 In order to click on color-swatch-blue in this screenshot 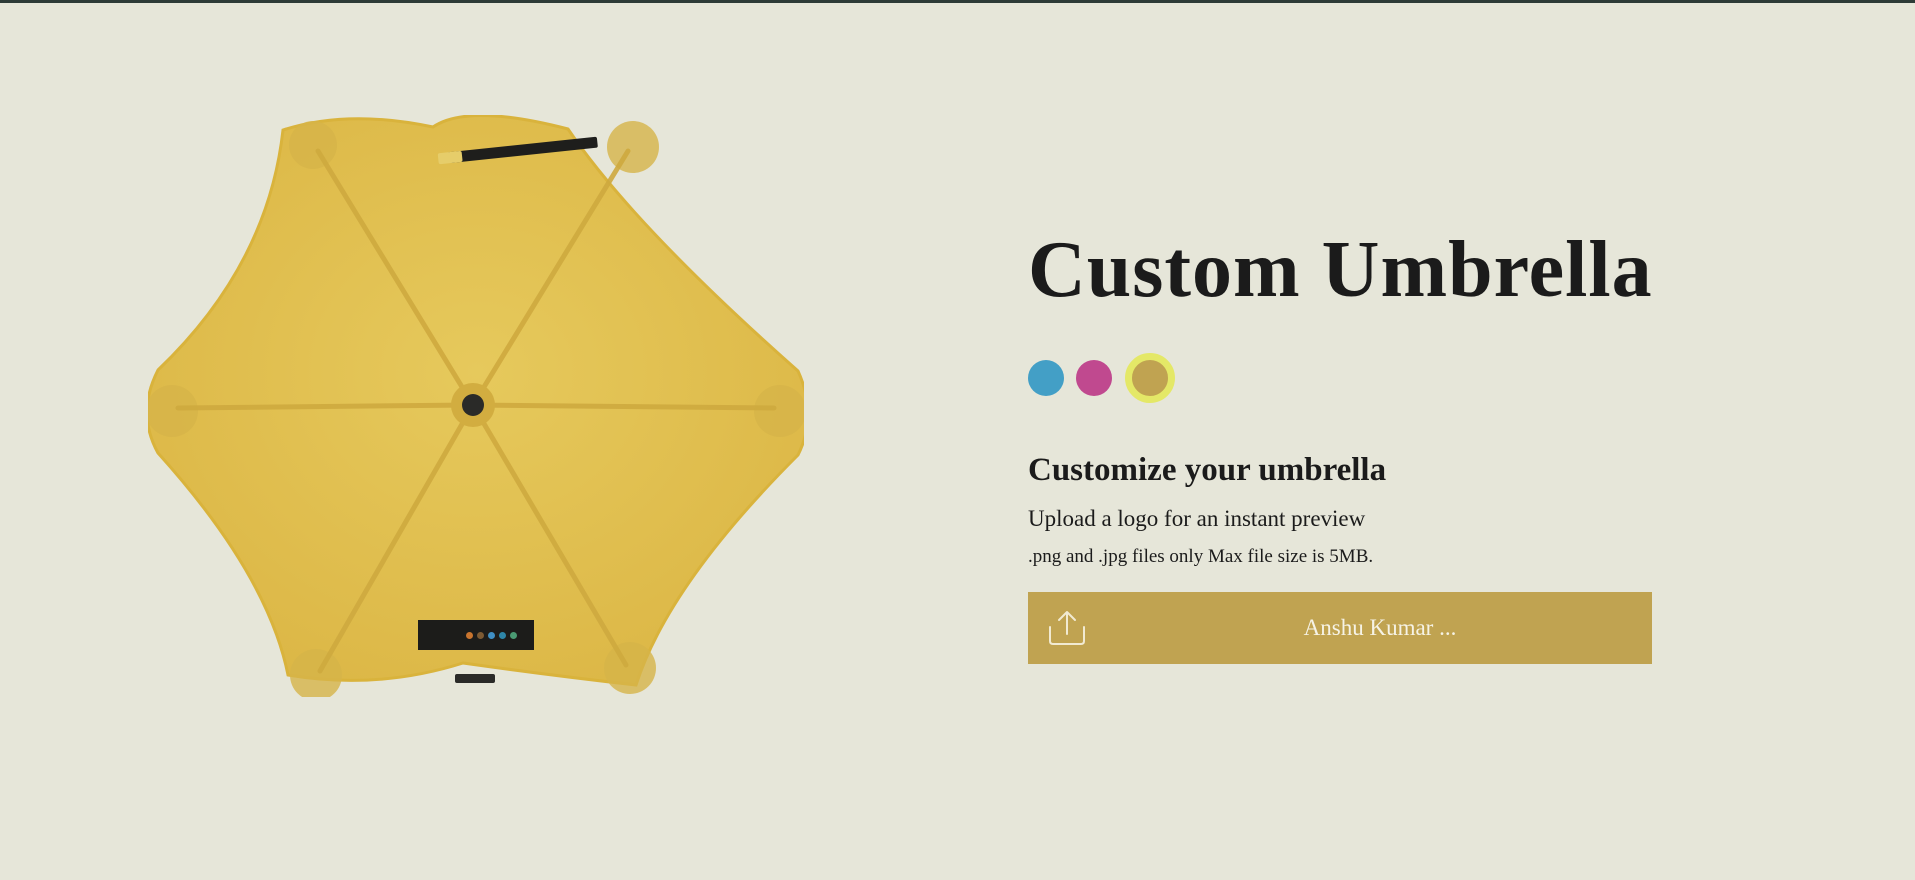, I will do `click(1046, 378)`.